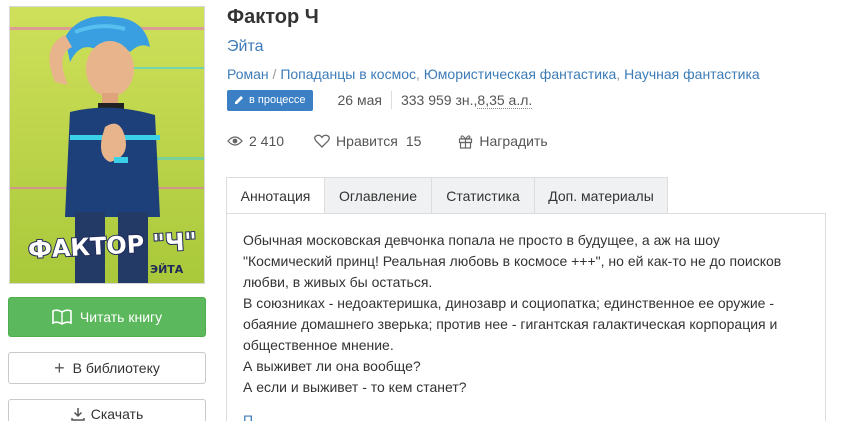 The width and height of the screenshot is (845, 421). Describe the element at coordinates (267, 141) in the screenshot. I see `views-count: 2 410` at that location.